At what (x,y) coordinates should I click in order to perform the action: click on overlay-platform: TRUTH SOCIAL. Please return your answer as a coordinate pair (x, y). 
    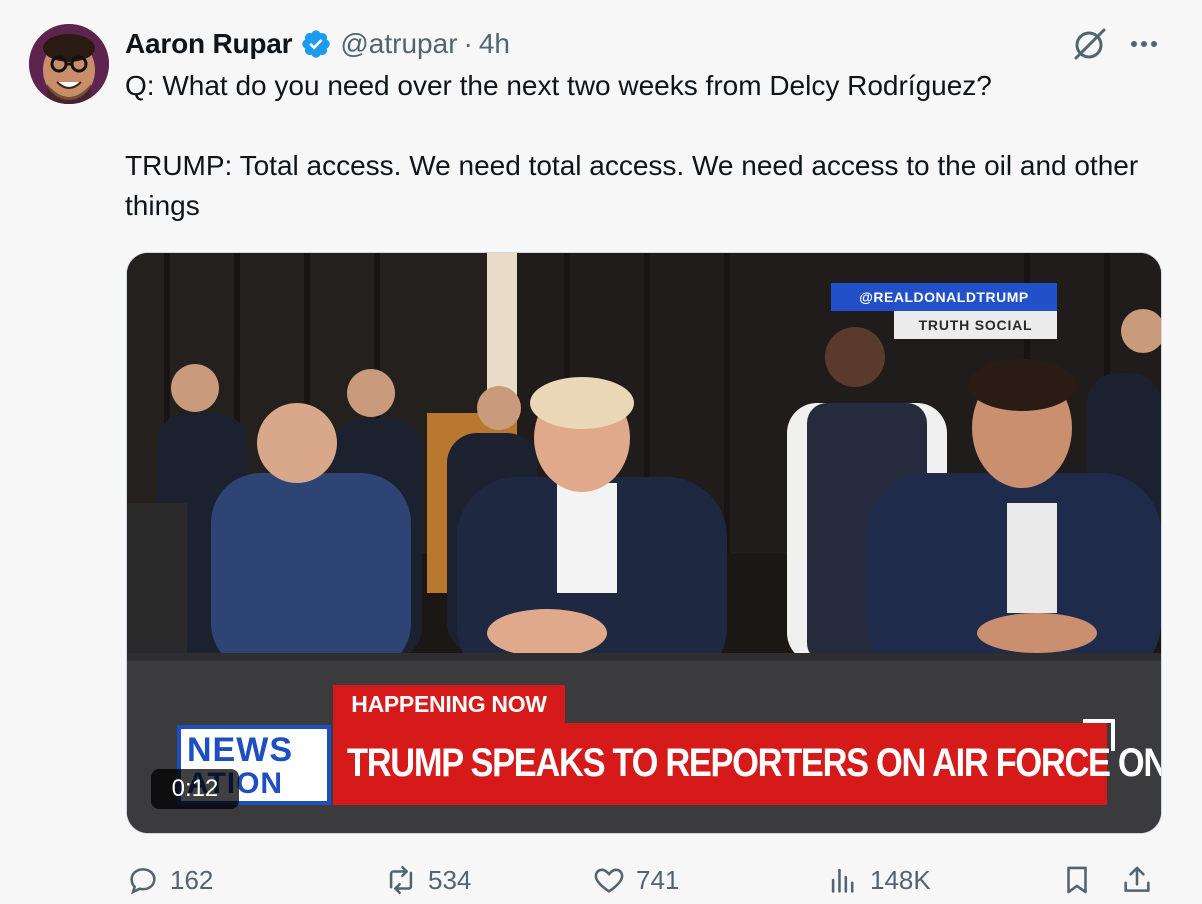
    Looking at the image, I should click on (975, 325).